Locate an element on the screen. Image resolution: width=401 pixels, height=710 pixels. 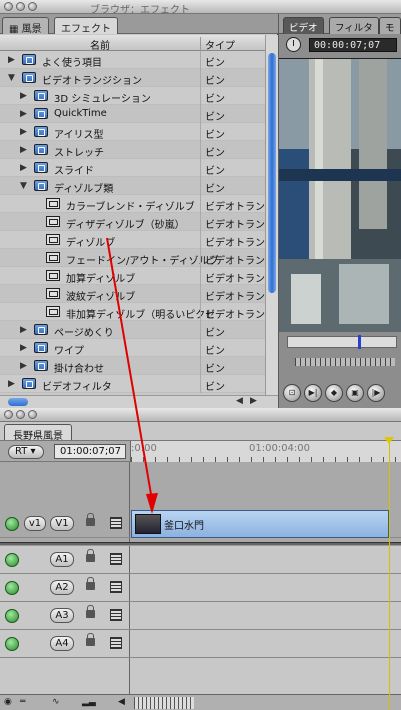
list-item: ▶ スライド ビン is located at coordinates (132, 168).